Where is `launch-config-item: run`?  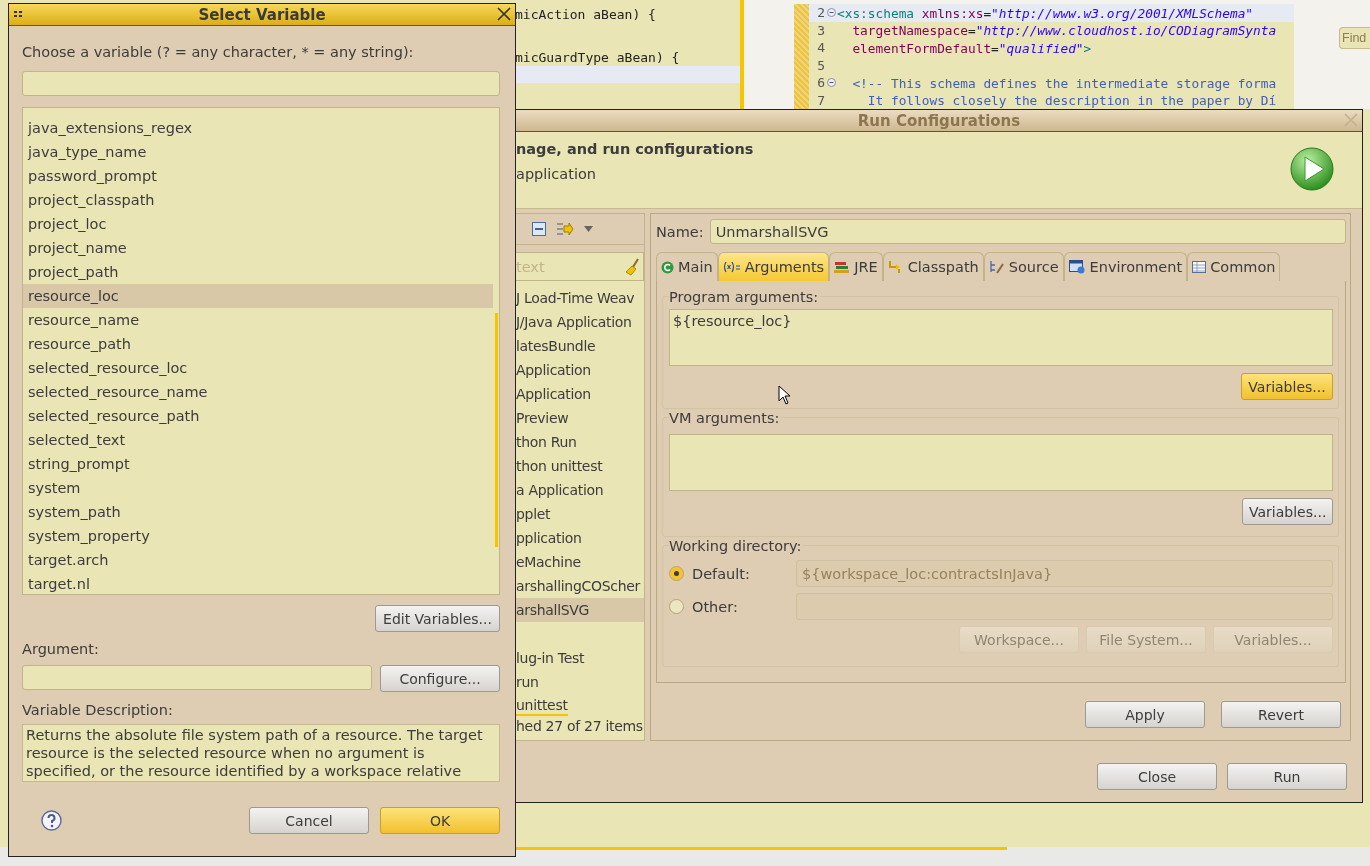
launch-config-item: run is located at coordinates (580, 682).